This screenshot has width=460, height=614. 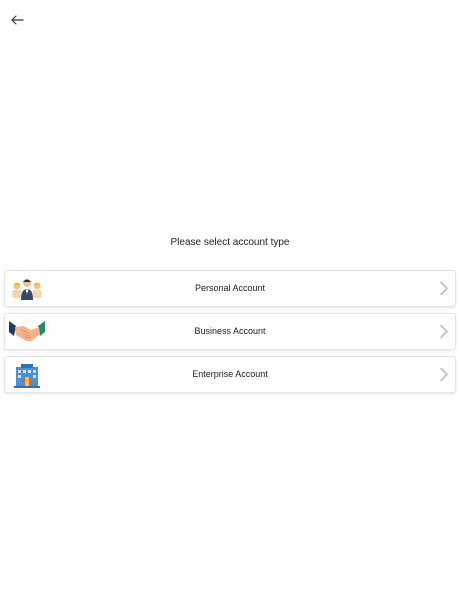 I want to click on option-label: Enterprise Account, so click(x=230, y=374).